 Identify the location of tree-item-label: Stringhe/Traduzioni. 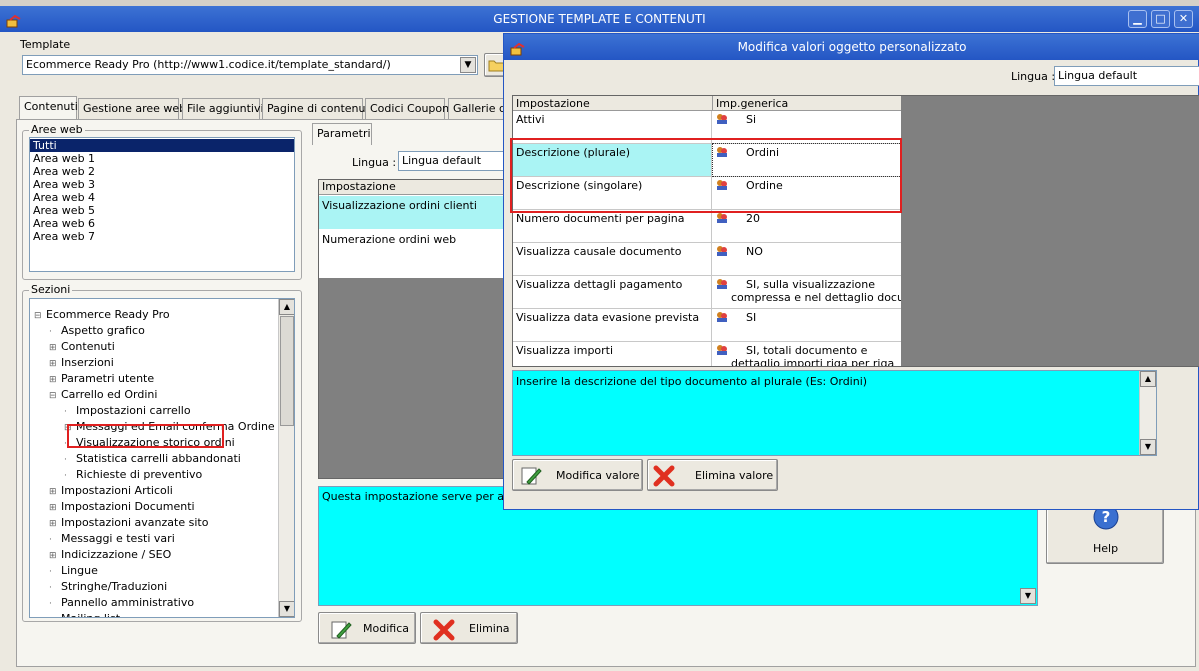
(114, 586).